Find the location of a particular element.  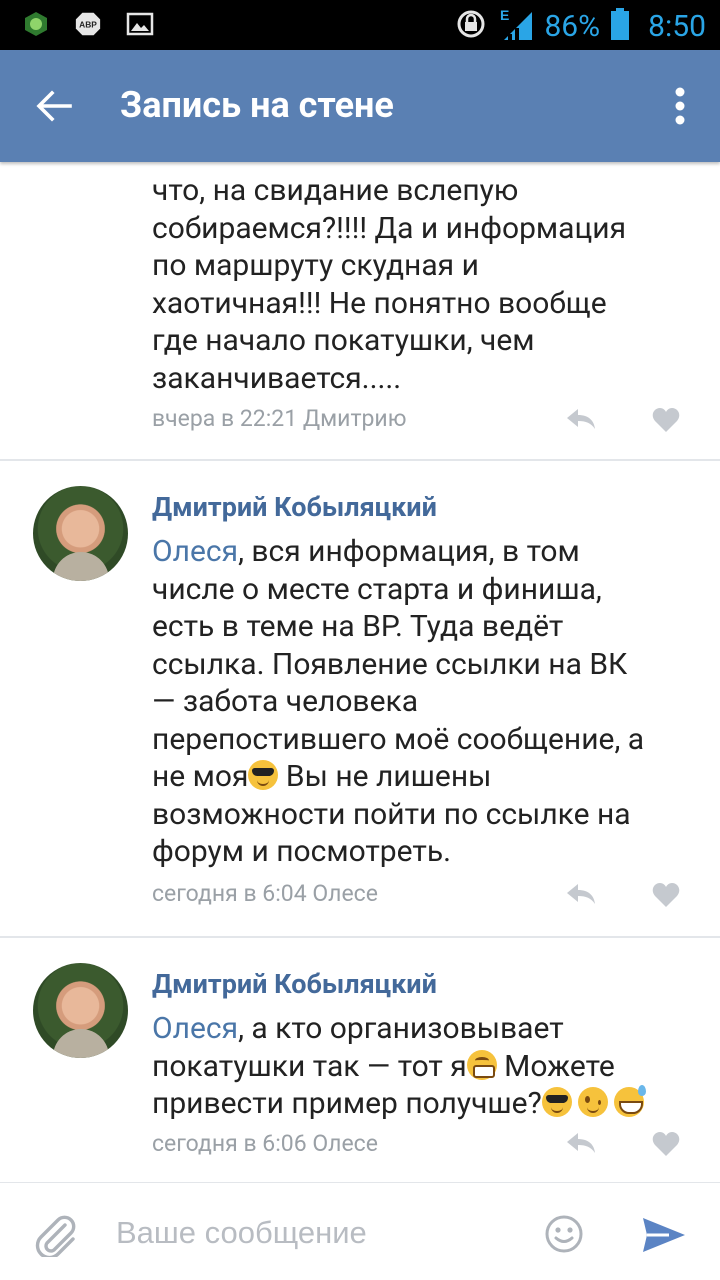

text-line: возможности пойти по ссылке на is located at coordinates (391, 814).